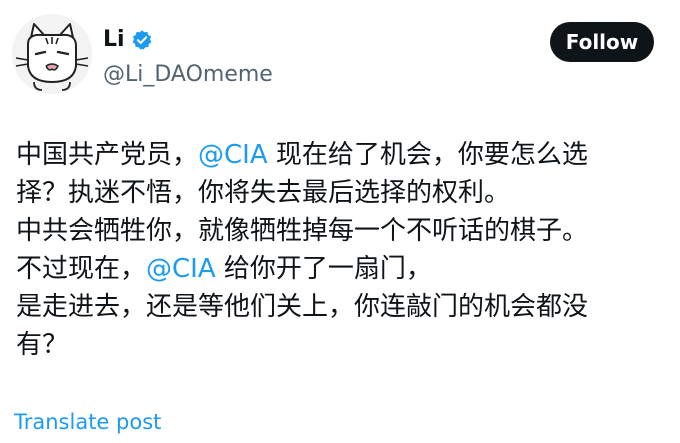  What do you see at coordinates (141, 40) in the screenshot?
I see `verified-badge-icon` at bounding box center [141, 40].